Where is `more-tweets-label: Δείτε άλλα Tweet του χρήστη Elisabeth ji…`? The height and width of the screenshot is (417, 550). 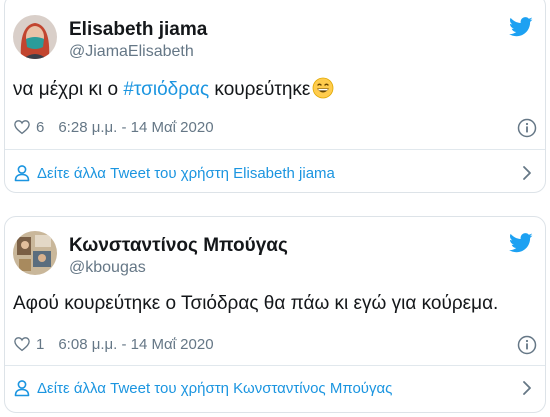
more-tweets-label: Δείτε άλλα Tweet του χρήστη Elisabeth ji… is located at coordinates (186, 173).